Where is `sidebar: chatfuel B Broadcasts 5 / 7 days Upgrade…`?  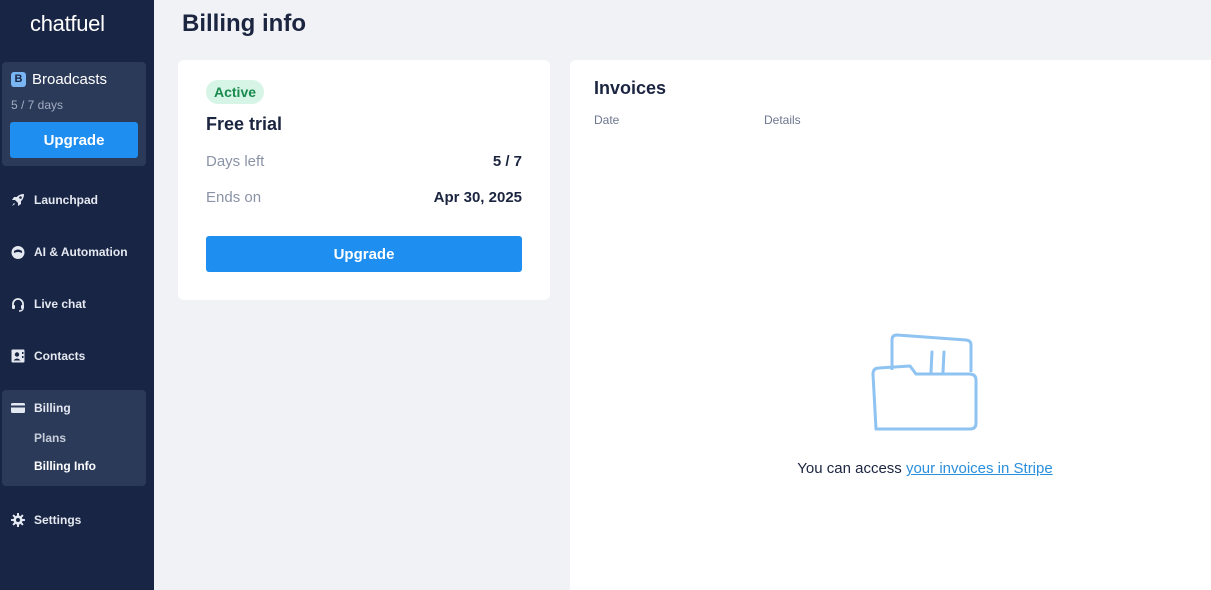 sidebar: chatfuel B Broadcasts 5 / 7 days Upgrade… is located at coordinates (77, 295).